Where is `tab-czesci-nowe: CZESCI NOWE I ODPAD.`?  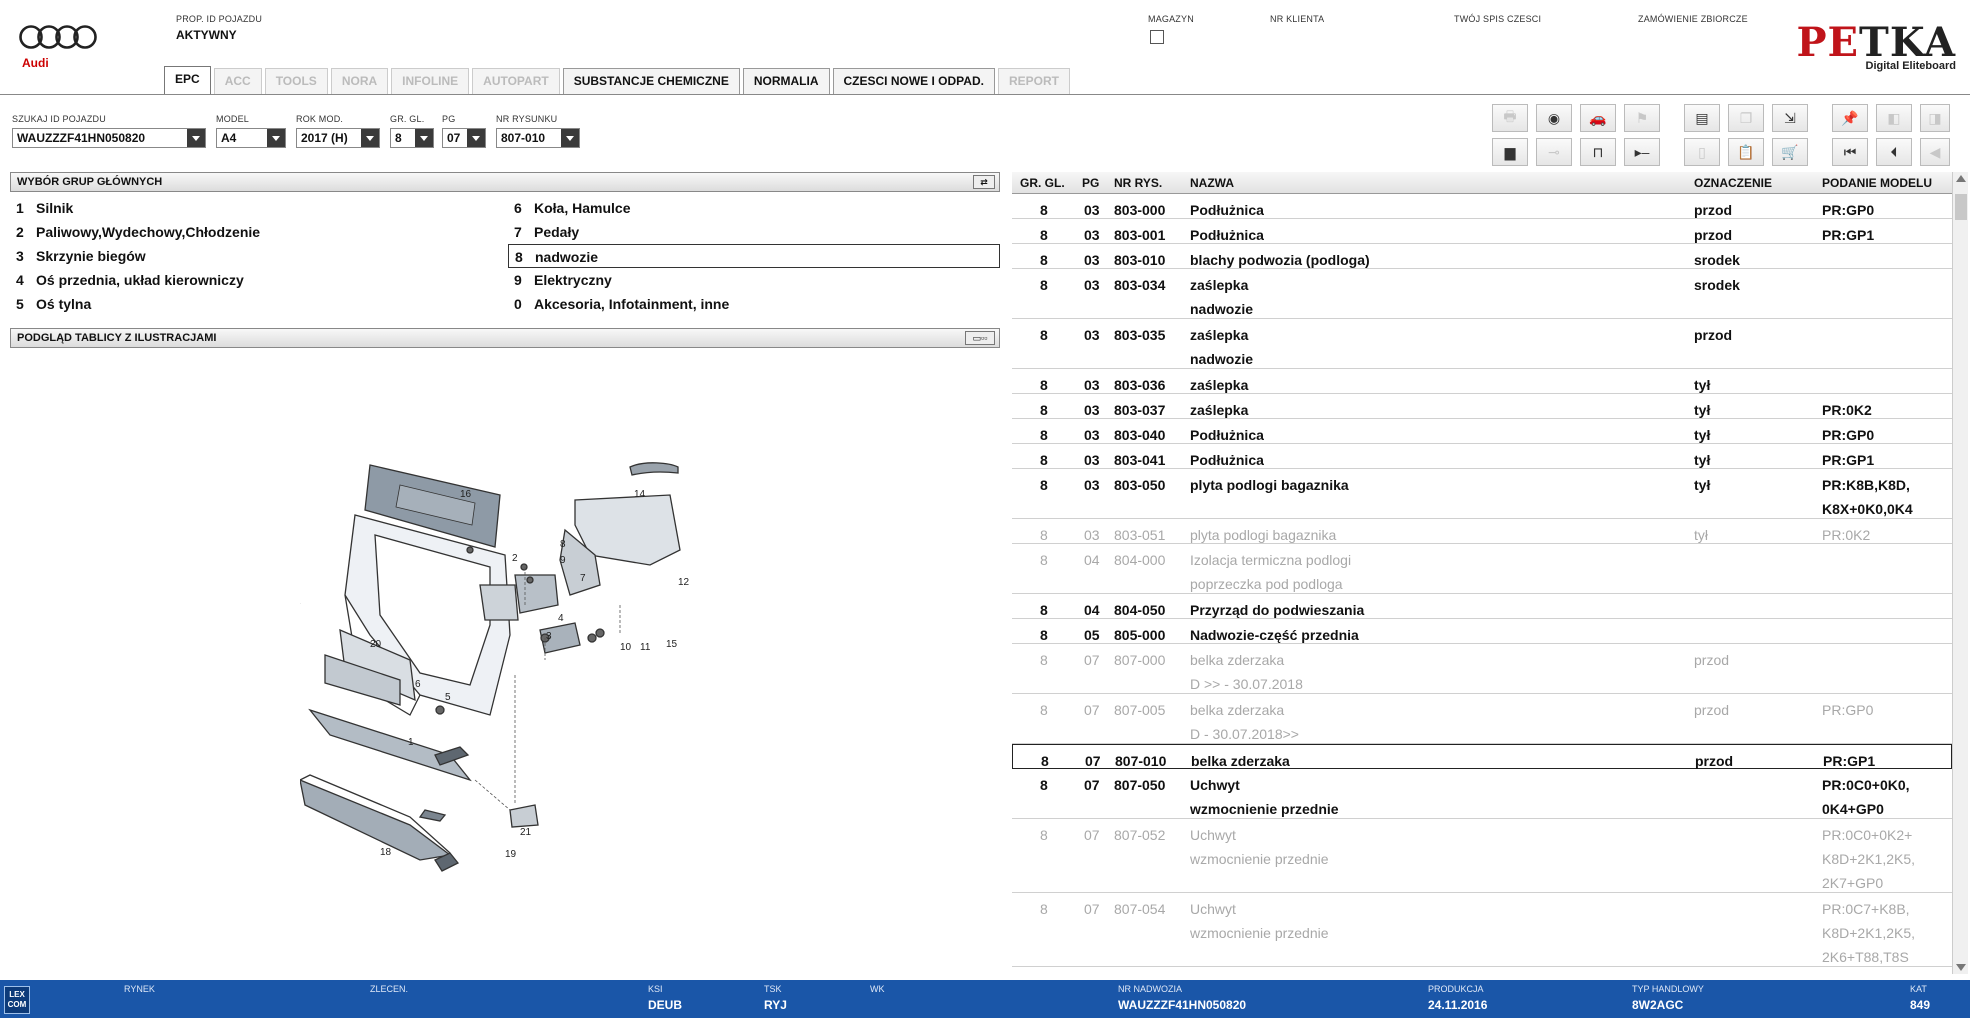 tab-czesci-nowe: CZESCI NOWE I ODPAD. is located at coordinates (913, 81).